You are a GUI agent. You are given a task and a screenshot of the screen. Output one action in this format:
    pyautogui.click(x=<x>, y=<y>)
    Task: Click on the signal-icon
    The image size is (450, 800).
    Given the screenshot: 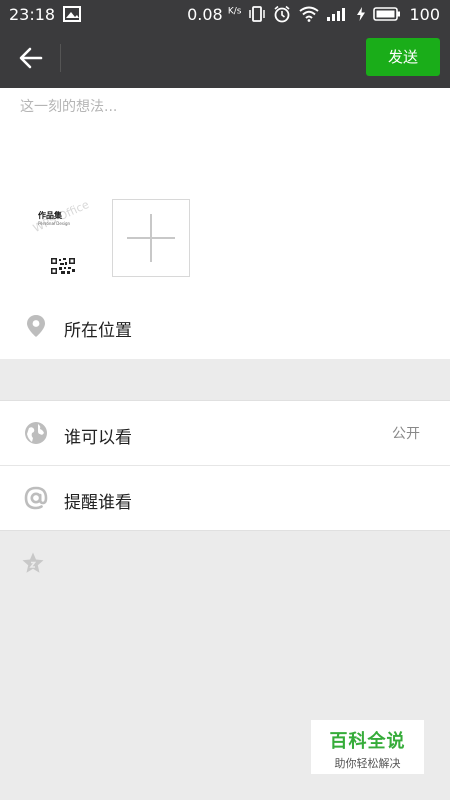 What is the action you would take?
    pyautogui.click(x=336, y=14)
    